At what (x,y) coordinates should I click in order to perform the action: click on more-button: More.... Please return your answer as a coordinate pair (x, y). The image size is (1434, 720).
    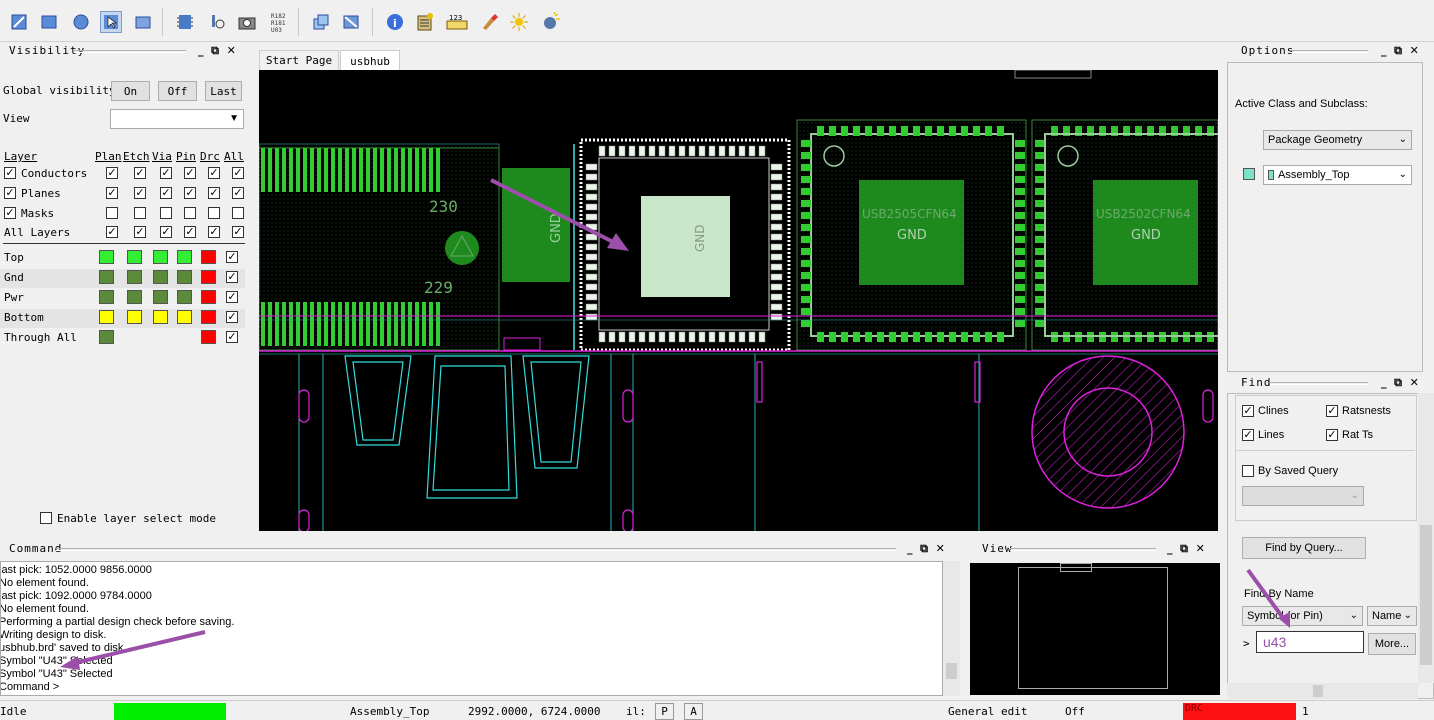
    Looking at the image, I should click on (1392, 644).